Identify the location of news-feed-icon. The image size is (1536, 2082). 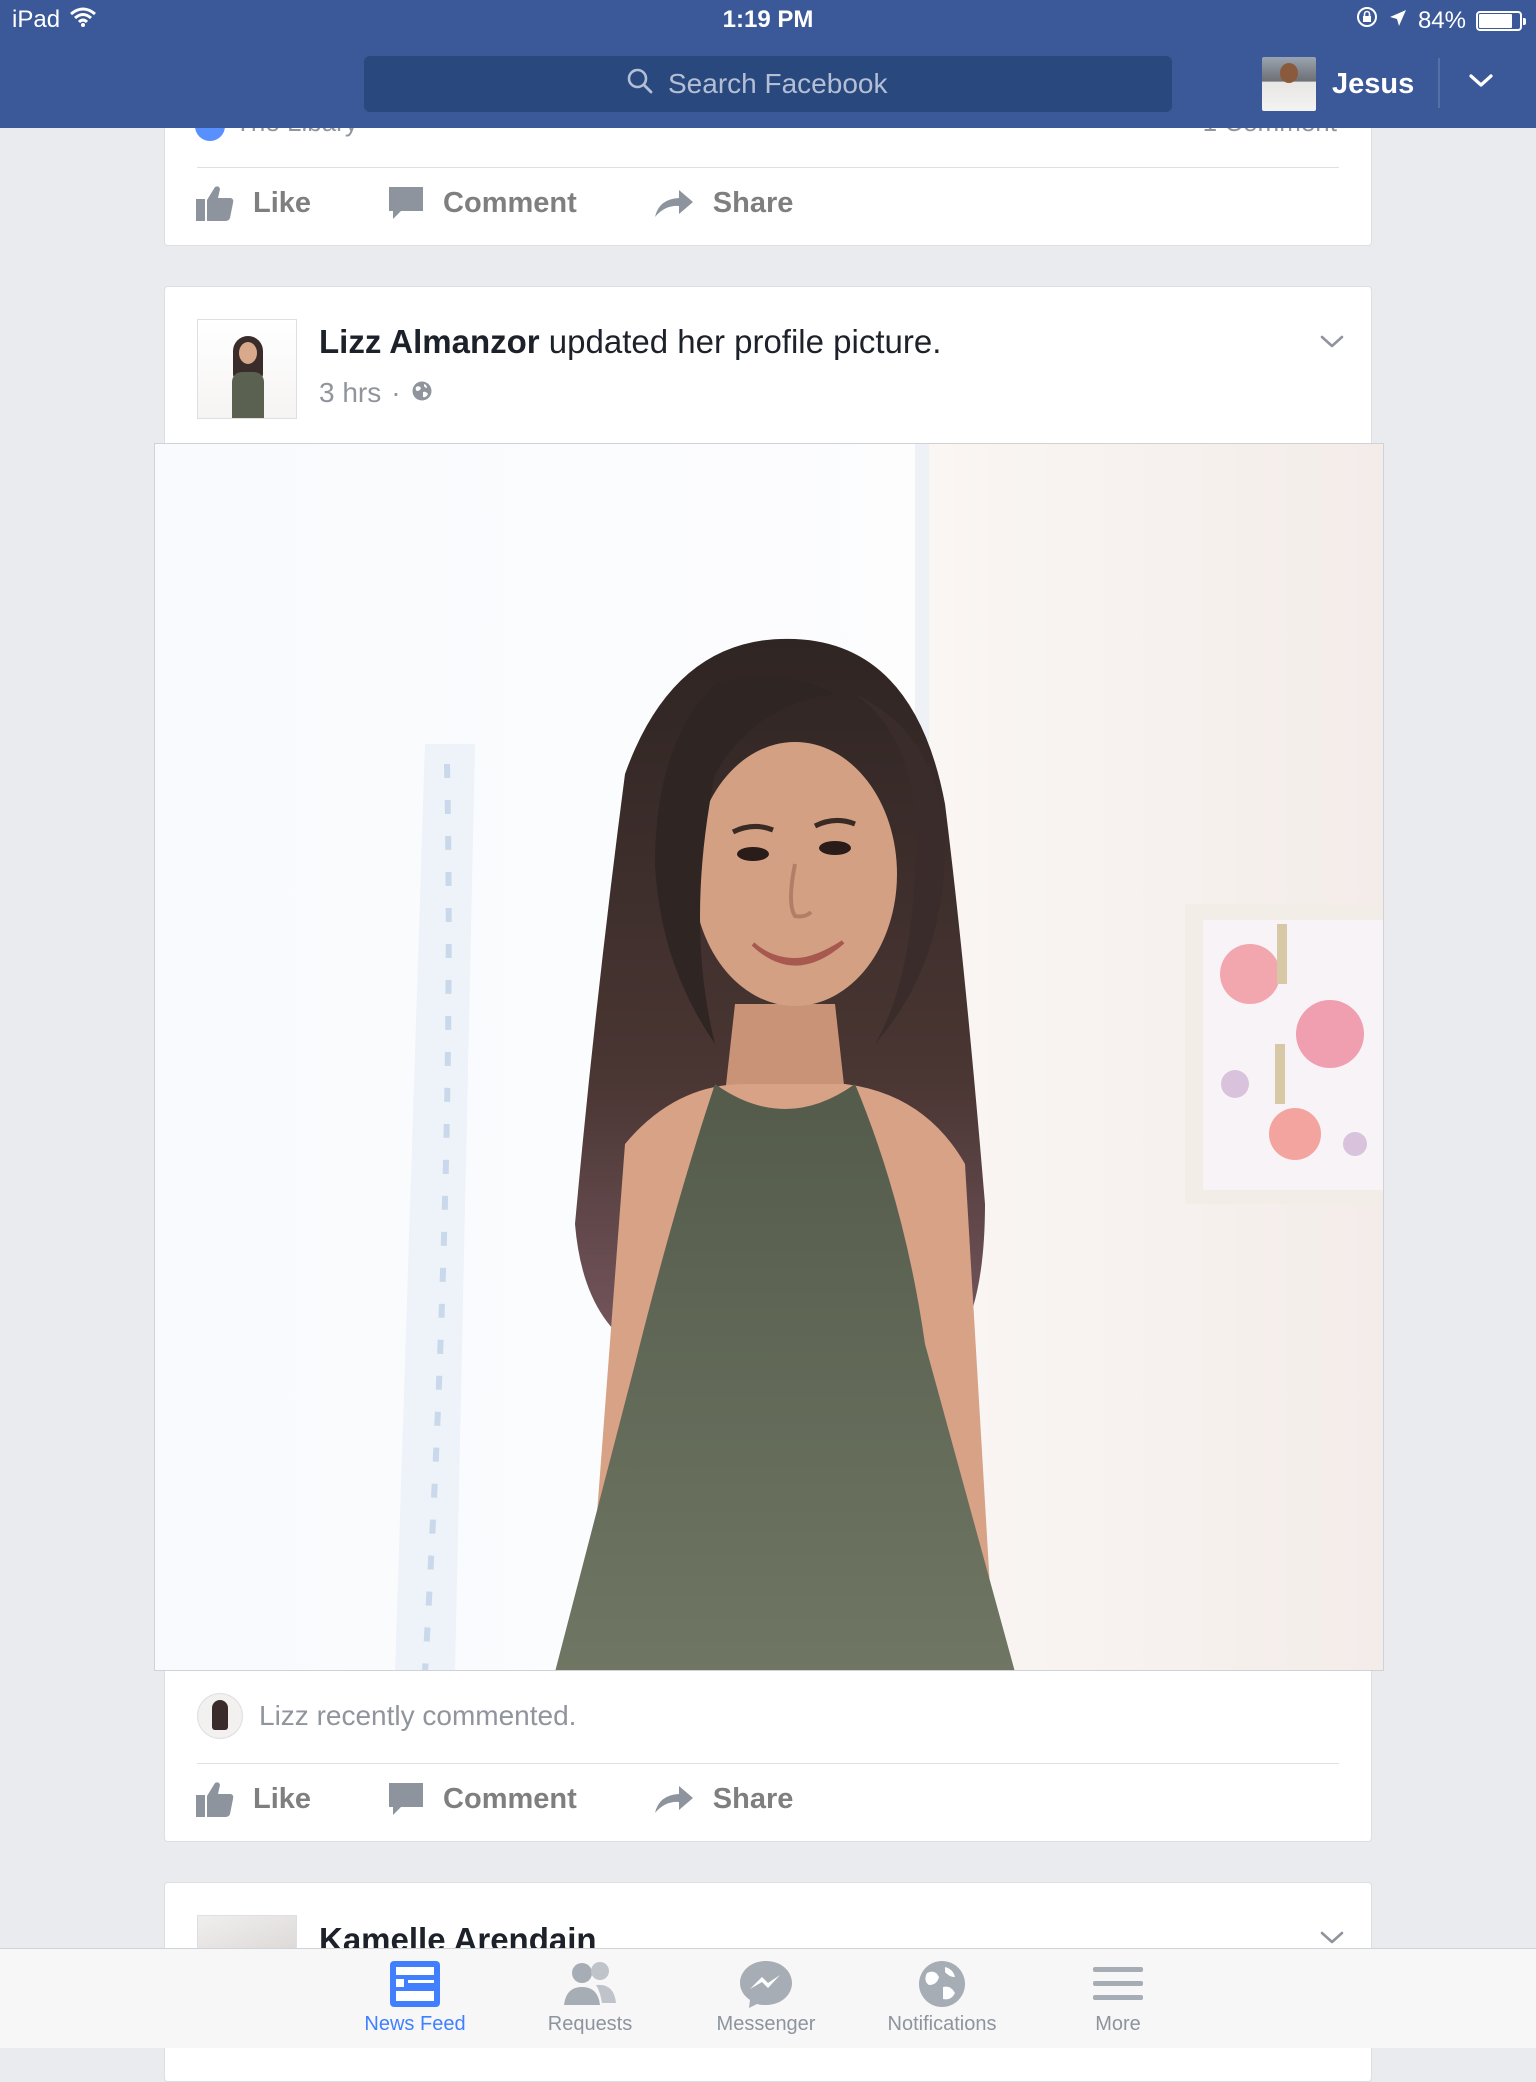
(415, 1984).